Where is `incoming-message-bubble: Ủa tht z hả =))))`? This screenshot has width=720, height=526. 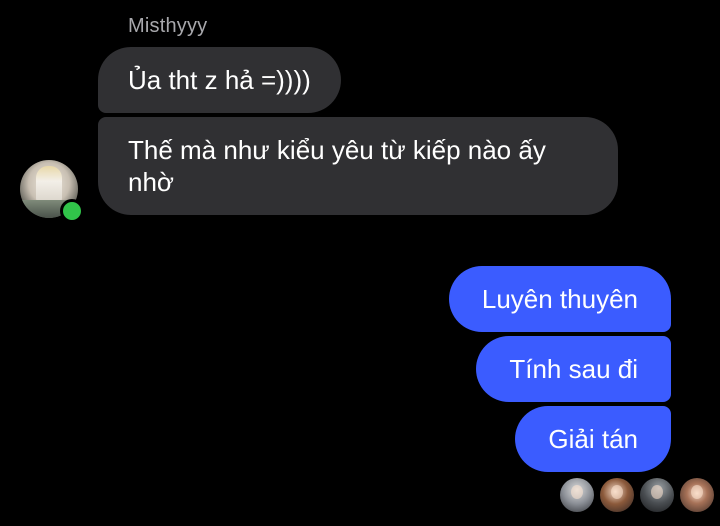
incoming-message-bubble: Ủa tht z hả =)))) is located at coordinates (219, 80).